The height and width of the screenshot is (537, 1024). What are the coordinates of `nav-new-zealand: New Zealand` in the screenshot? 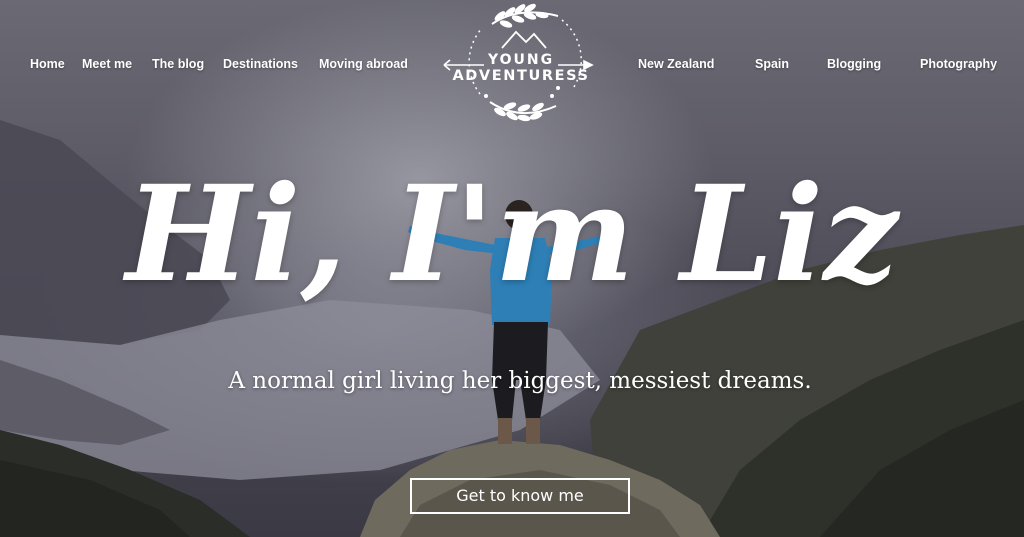 It's located at (676, 64).